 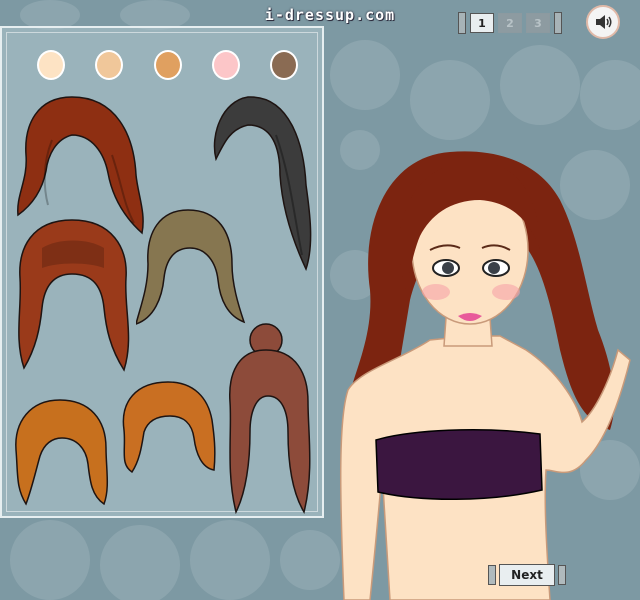 What do you see at coordinates (562, 575) in the screenshot?
I see `next-button-cap-right` at bounding box center [562, 575].